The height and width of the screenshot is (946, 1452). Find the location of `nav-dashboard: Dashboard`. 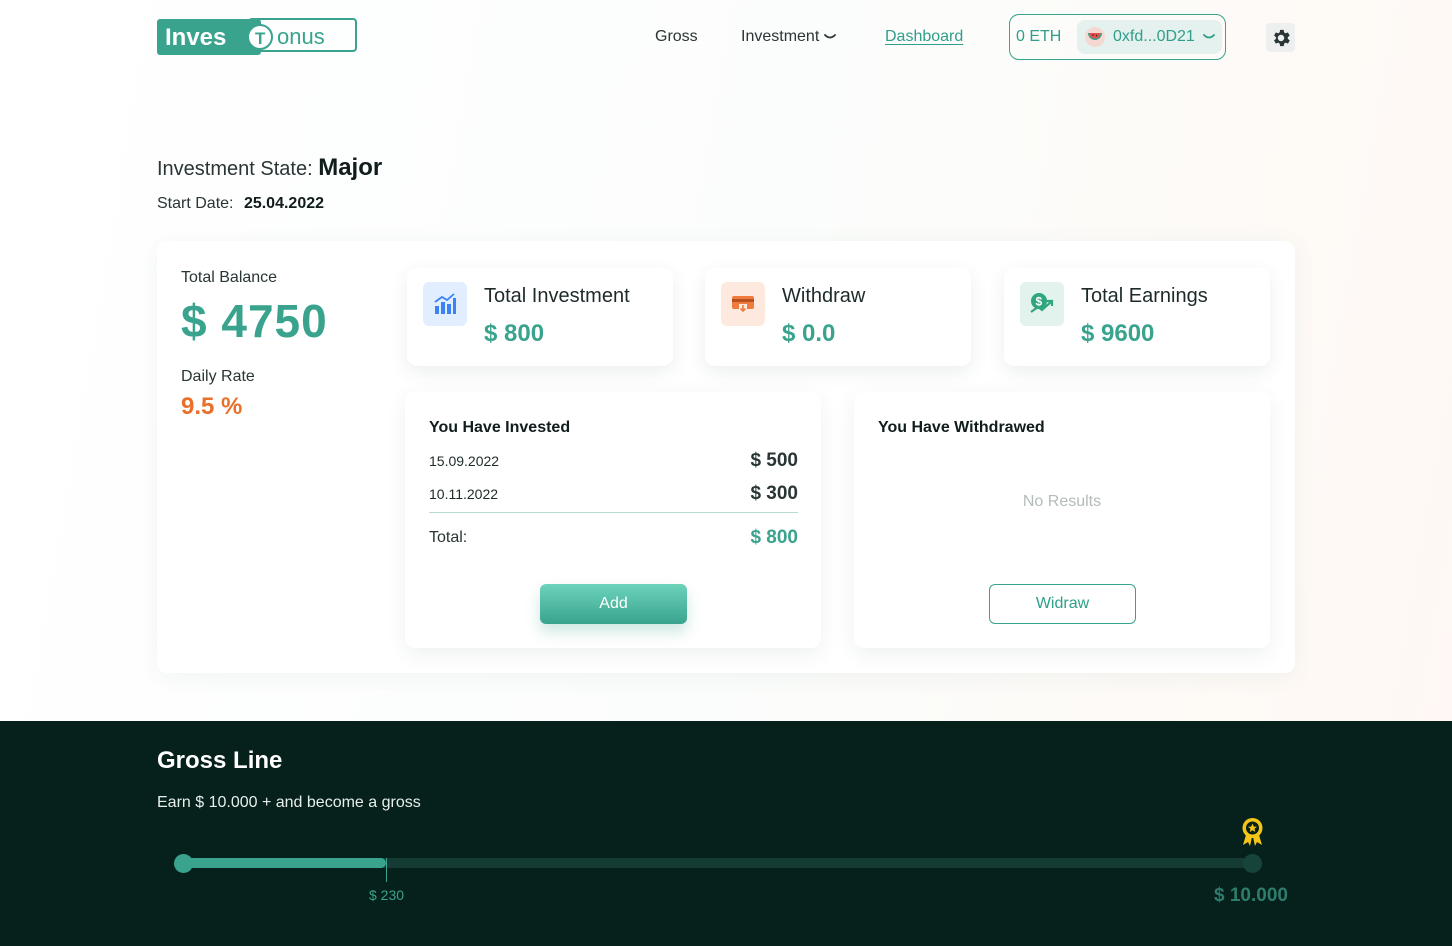

nav-dashboard: Dashboard is located at coordinates (924, 37).